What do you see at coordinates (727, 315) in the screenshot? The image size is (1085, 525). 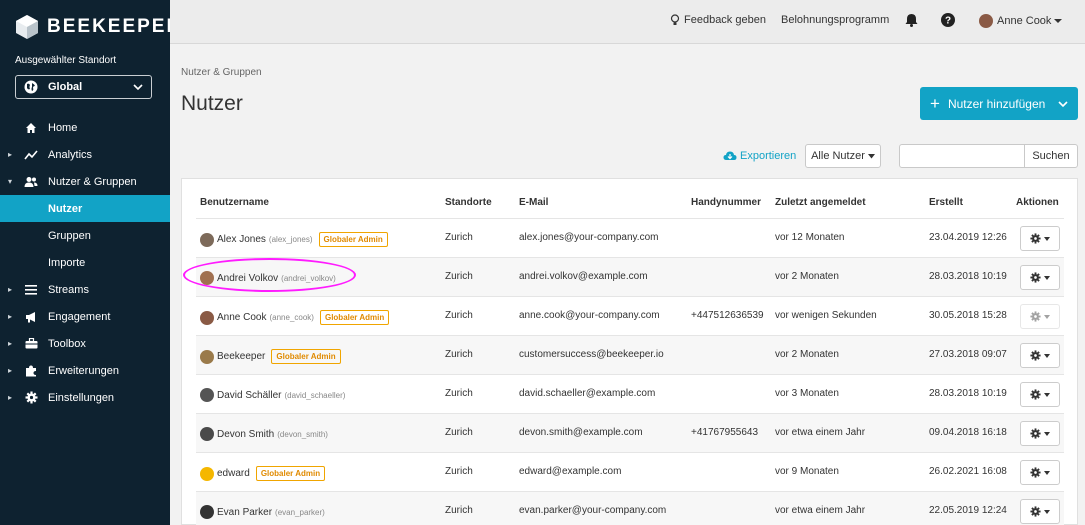 I see `phone-cell: +447512636539` at bounding box center [727, 315].